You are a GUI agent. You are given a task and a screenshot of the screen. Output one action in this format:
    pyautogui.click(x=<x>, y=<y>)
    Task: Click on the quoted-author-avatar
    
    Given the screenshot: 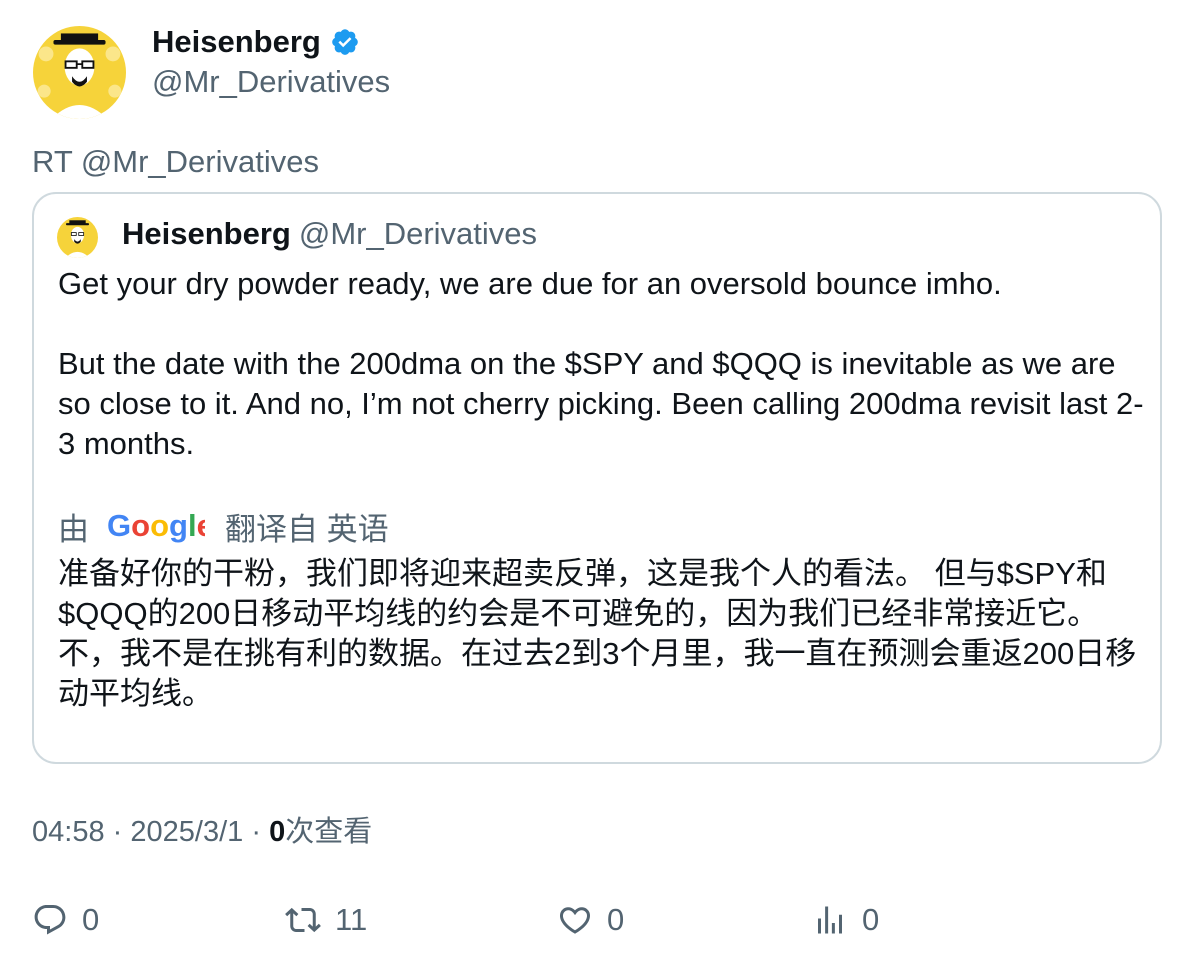 What is the action you would take?
    pyautogui.click(x=77, y=237)
    